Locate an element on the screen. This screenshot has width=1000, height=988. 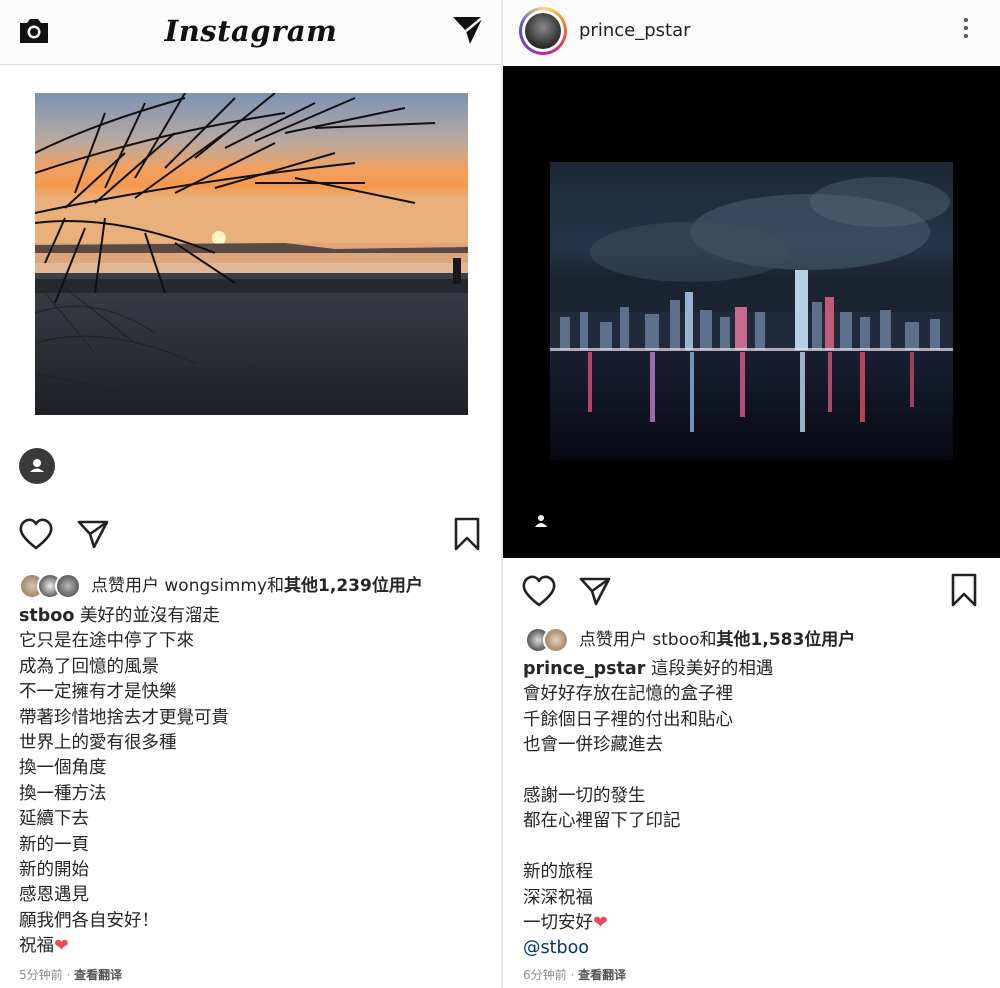
mention-link: @stboo is located at coordinates (648, 948).